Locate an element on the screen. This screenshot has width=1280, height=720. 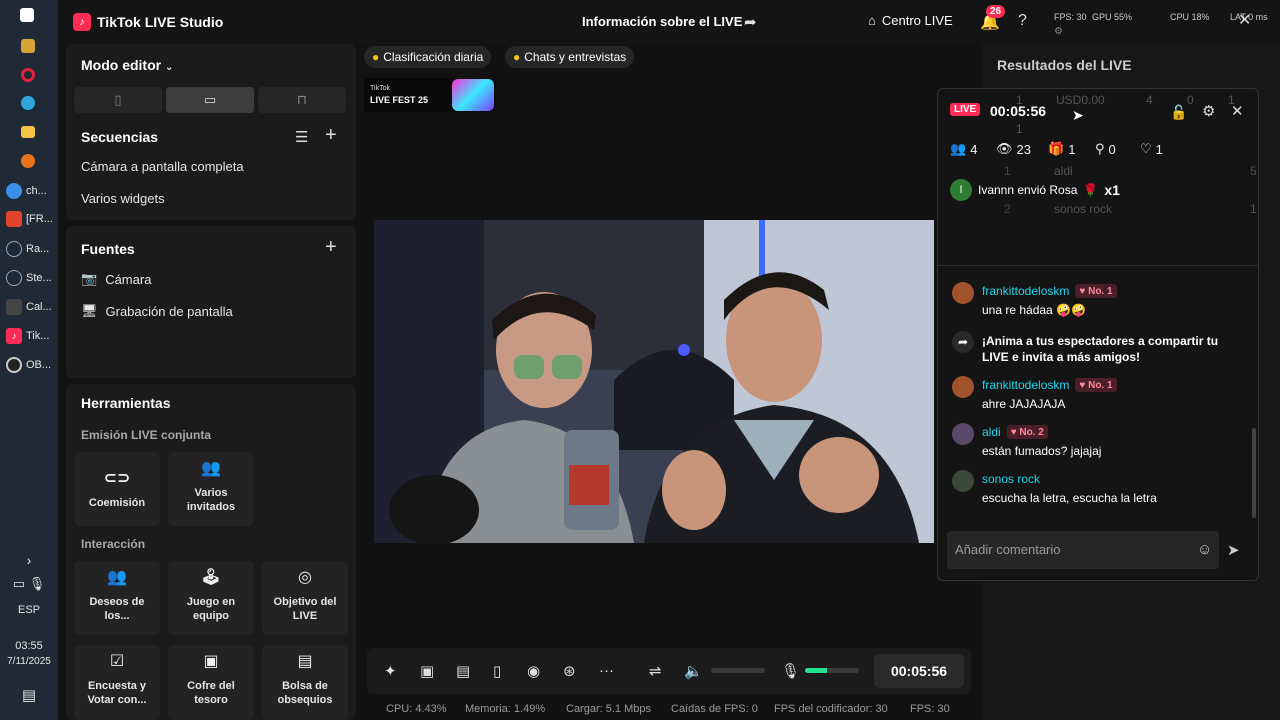
gift-notification: I Ivannn envió Rosa 🌹 x1 is located at coordinates (1035, 190).